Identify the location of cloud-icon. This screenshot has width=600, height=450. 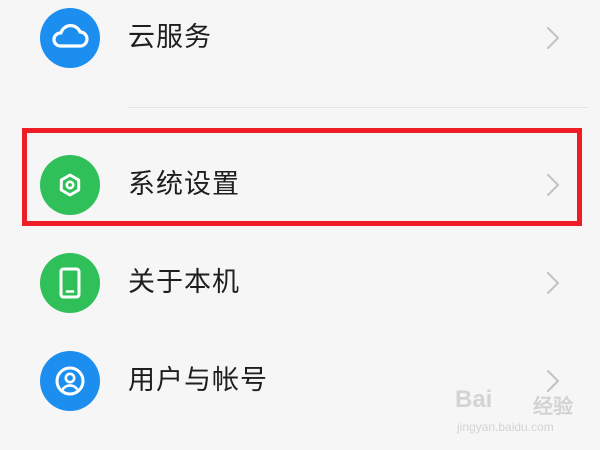
(70, 38).